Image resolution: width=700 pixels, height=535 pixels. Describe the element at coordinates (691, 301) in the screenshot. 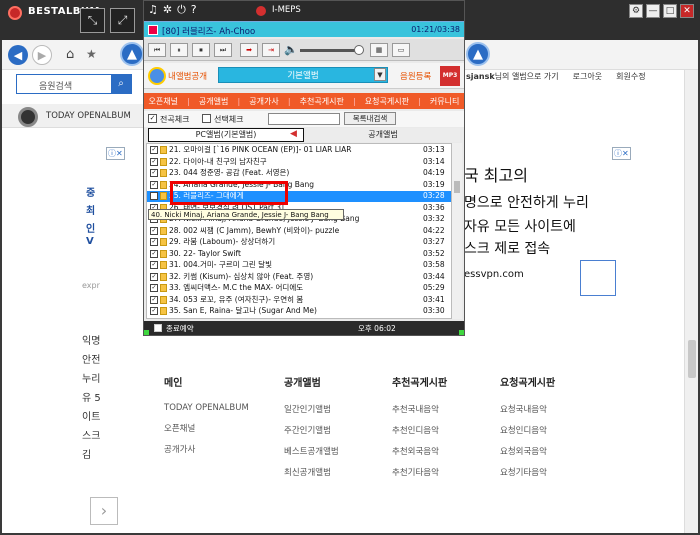

I see `page-scrollbar` at that location.